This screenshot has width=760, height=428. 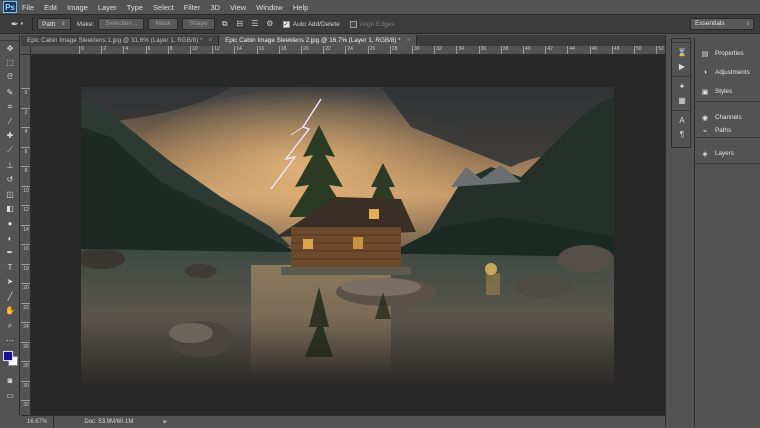 What do you see at coordinates (170, 50) in the screenshot?
I see `ruler-tick-label: 8` at bounding box center [170, 50].